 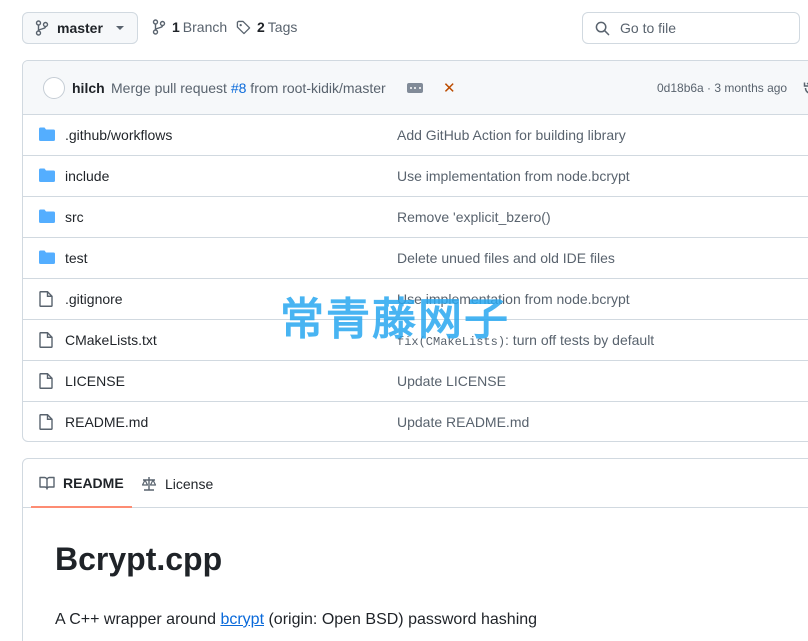 I want to click on tab-readme-label: README, so click(x=93, y=482).